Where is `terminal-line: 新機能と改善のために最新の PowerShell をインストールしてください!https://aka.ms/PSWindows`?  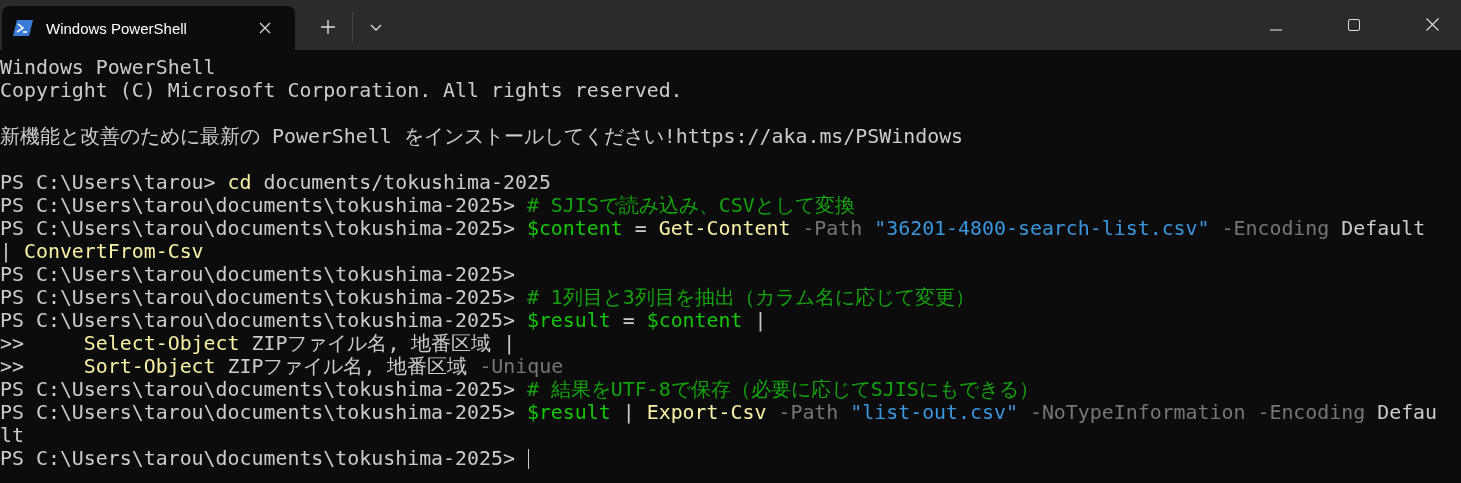
terminal-line: 新機能と改善のために最新の PowerShell をインストールしてください!https://aka.ms/PSWindows is located at coordinates (482, 136).